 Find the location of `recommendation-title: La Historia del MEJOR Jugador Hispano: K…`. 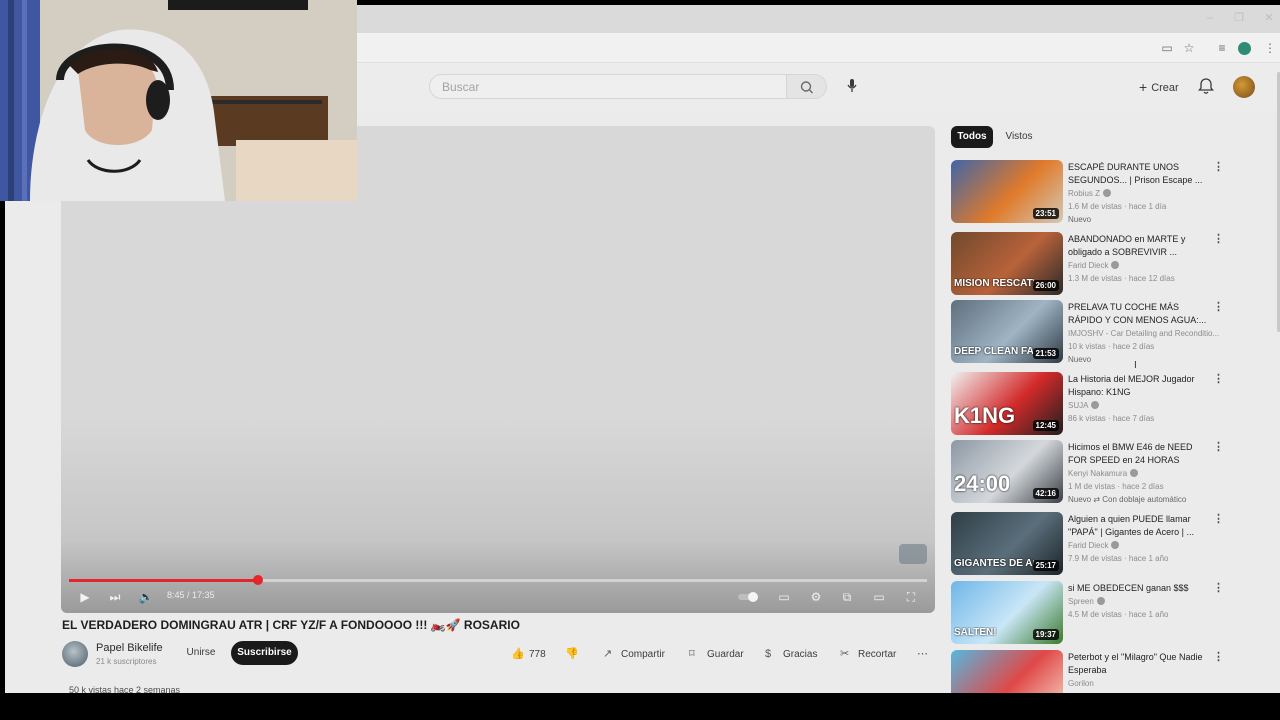

recommendation-title: La Historia del MEJOR Jugador Hispano: K… is located at coordinates (1138, 386).